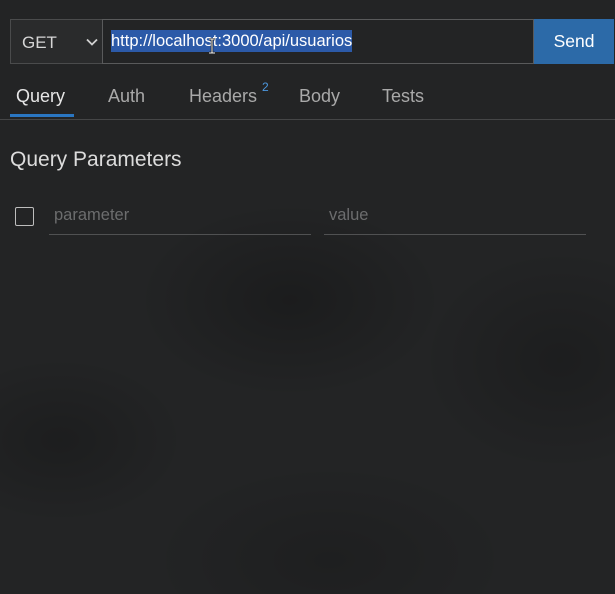 The height and width of the screenshot is (594, 615). Describe the element at coordinates (319, 96) in the screenshot. I see `tab-body: Body` at that location.